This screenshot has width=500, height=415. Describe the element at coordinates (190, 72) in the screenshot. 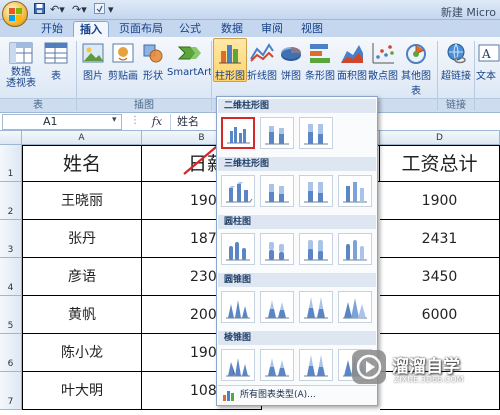

I see `smartart-label: SmartArt` at that location.